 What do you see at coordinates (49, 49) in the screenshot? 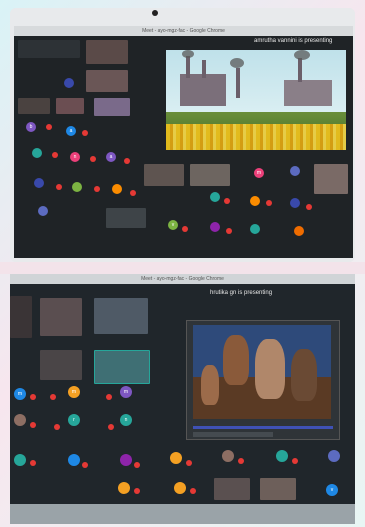
I see `participant-tile` at bounding box center [49, 49].